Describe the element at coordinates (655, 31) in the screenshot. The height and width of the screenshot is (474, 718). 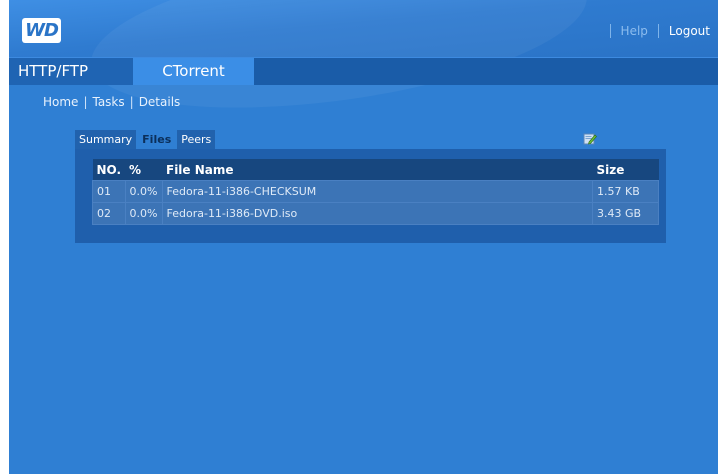
I see `top-links: Help Logout` at that location.